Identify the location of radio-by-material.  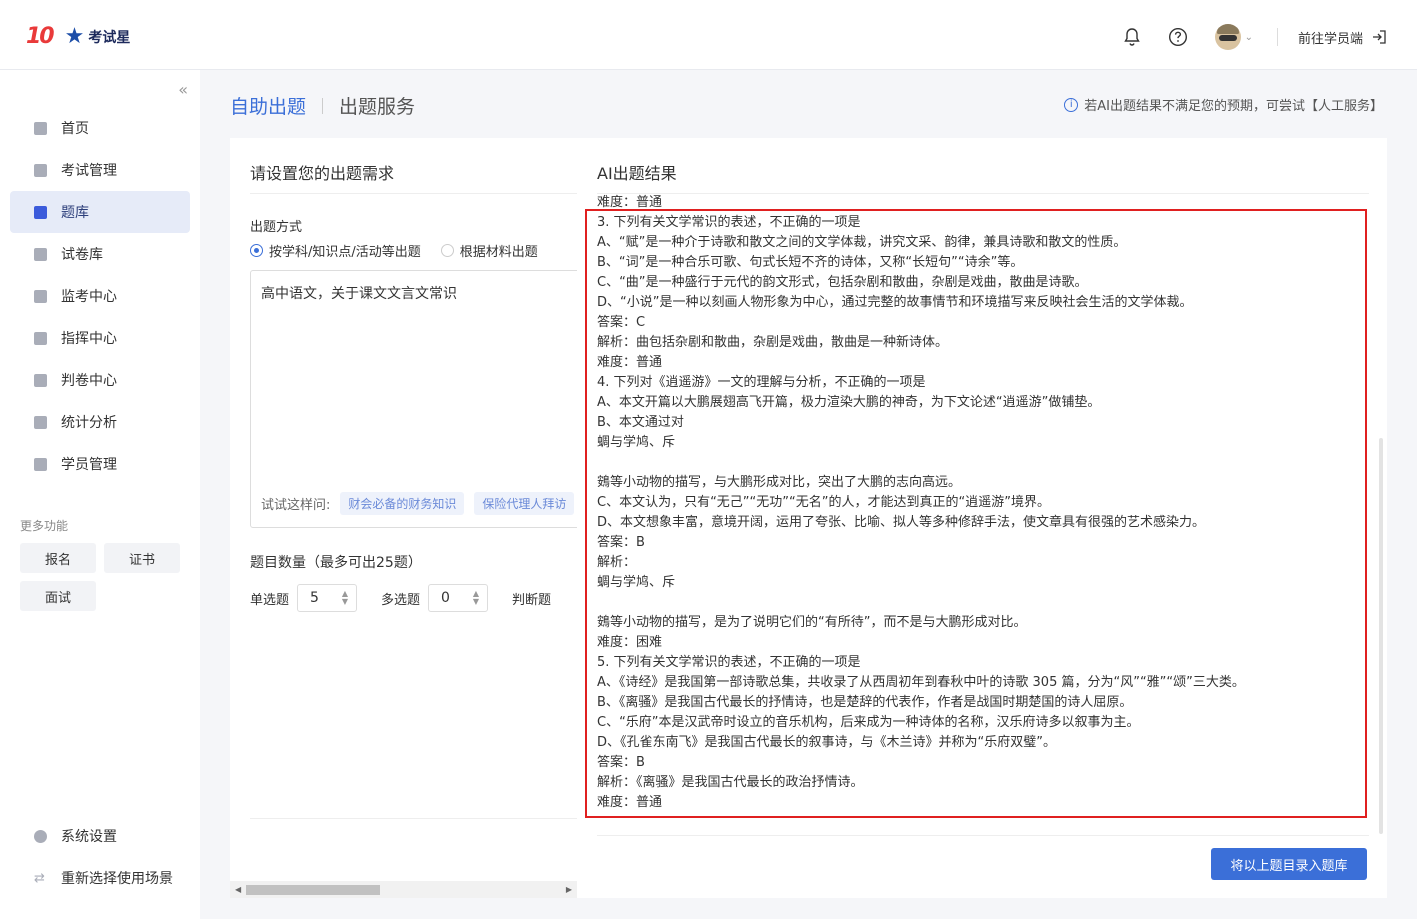
(447, 250).